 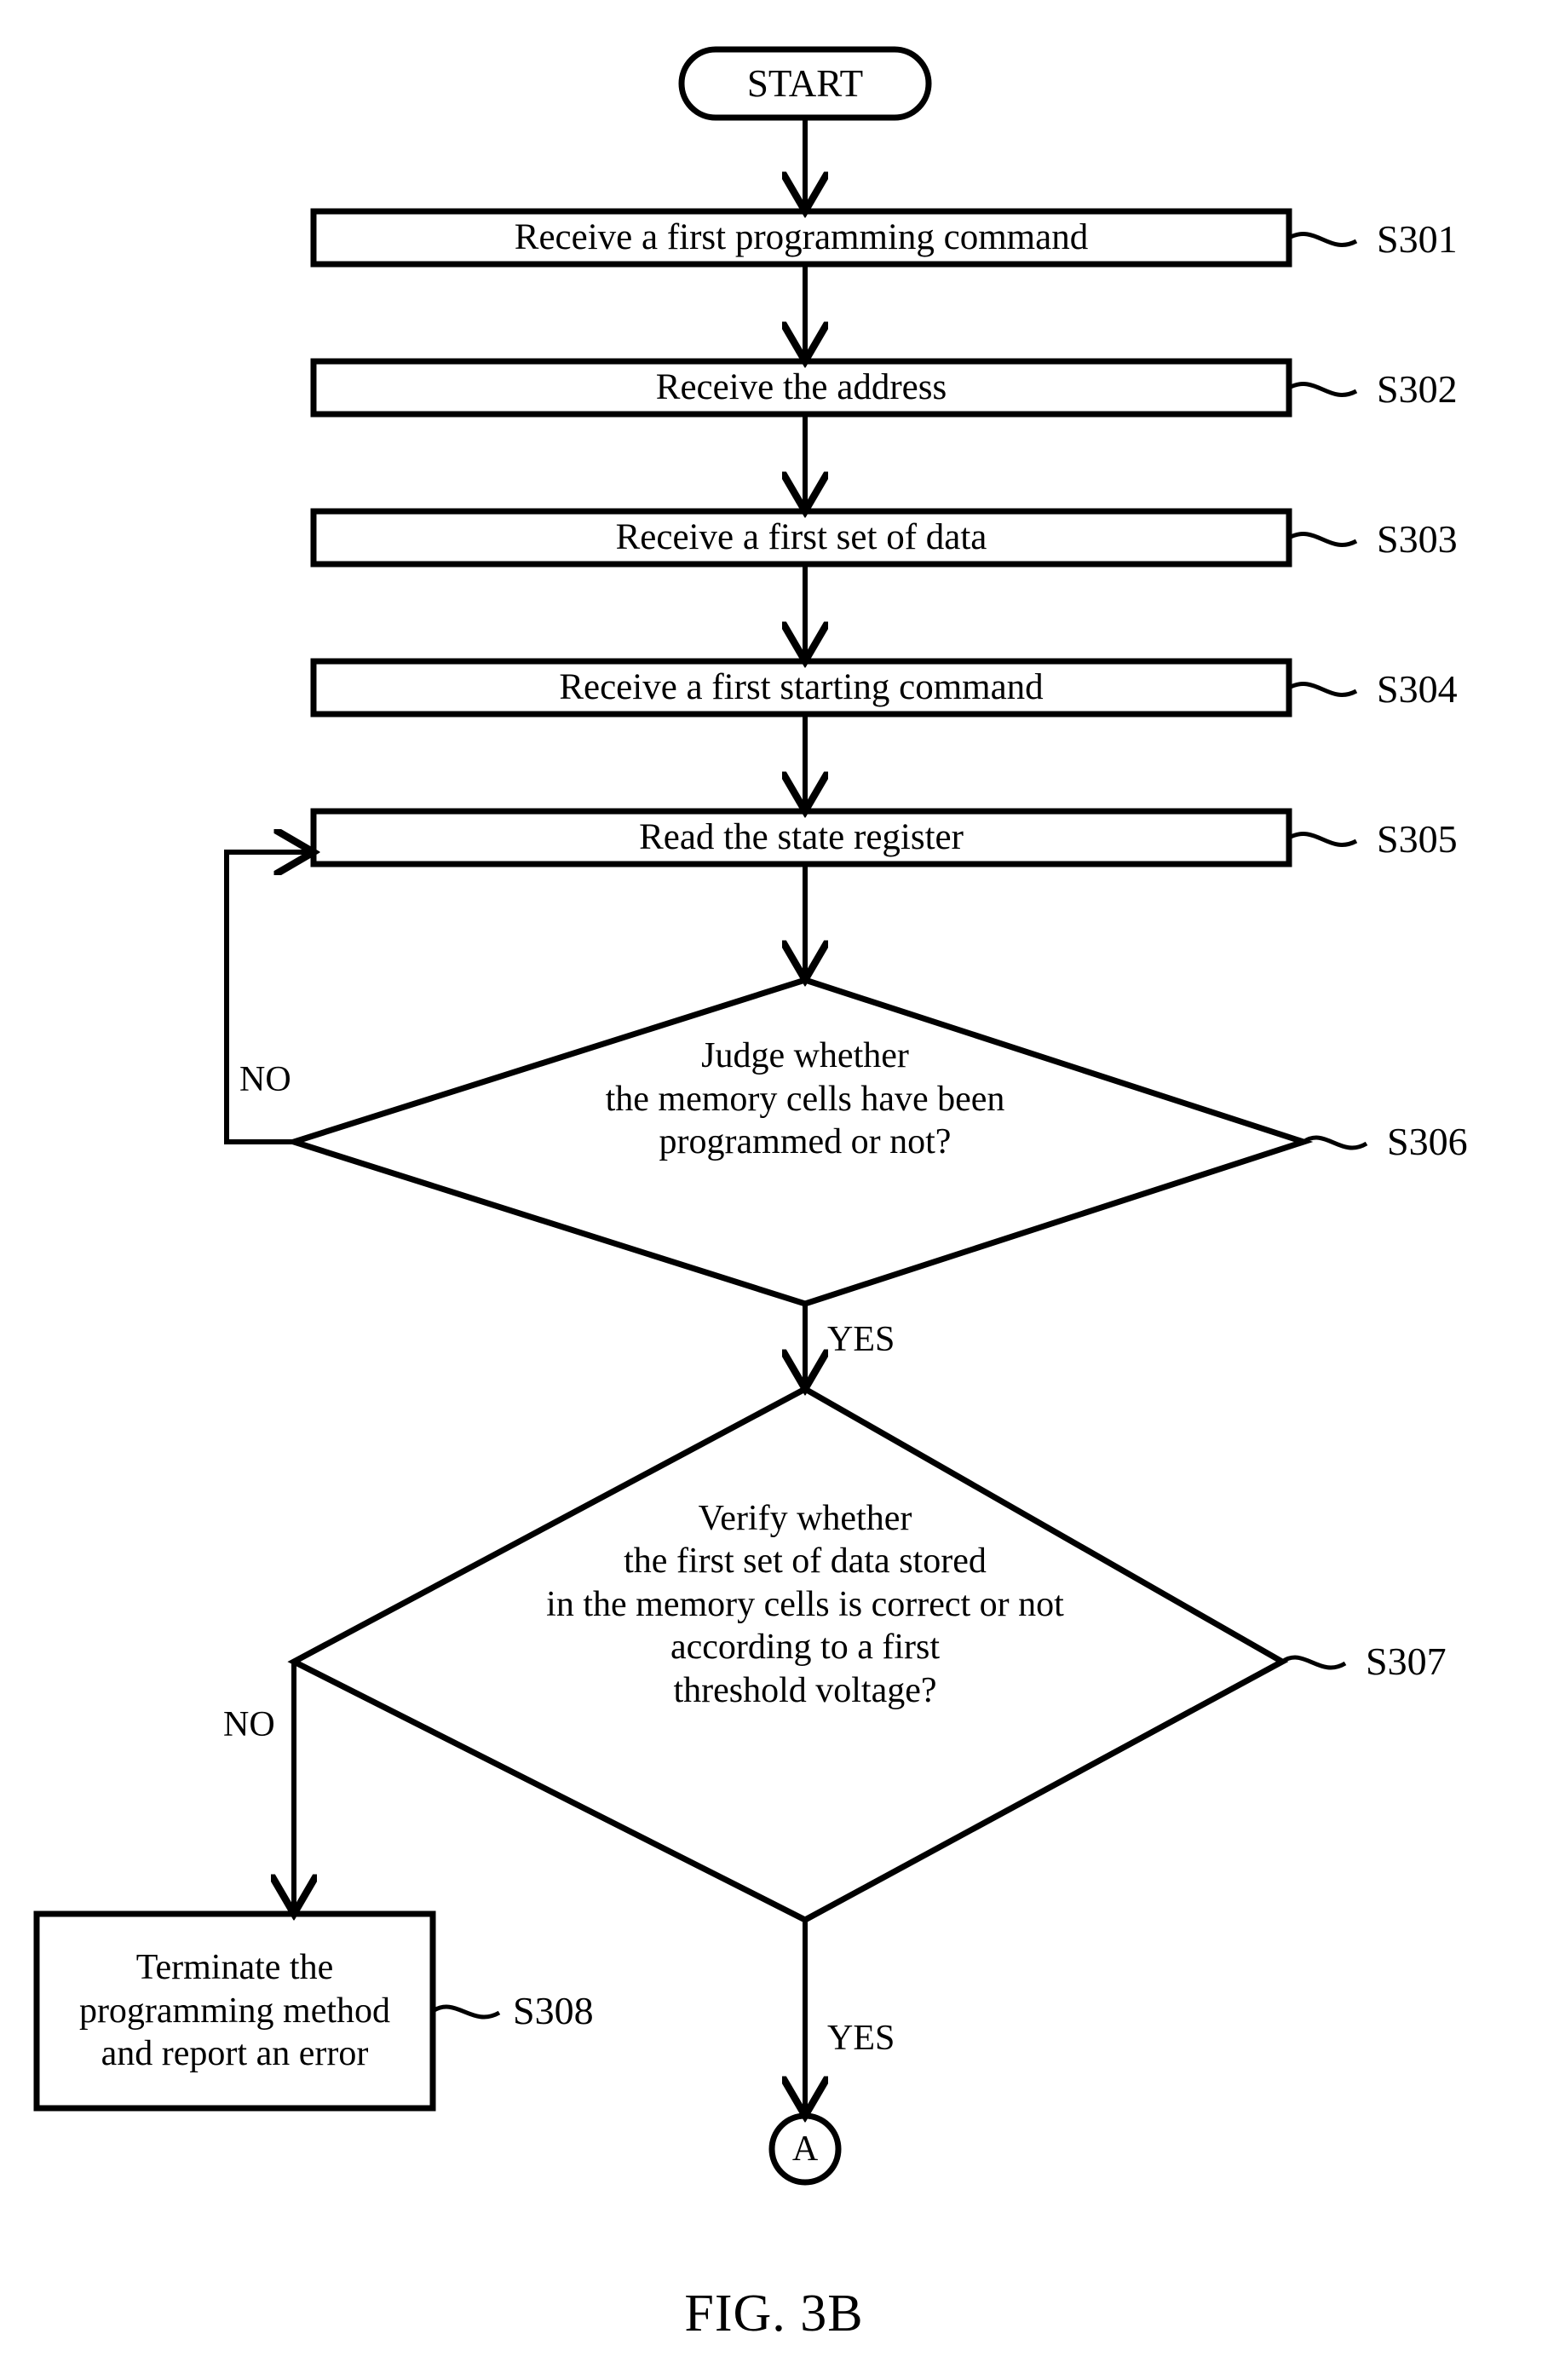 What do you see at coordinates (235, 2011) in the screenshot?
I see `s308-box-shape` at bounding box center [235, 2011].